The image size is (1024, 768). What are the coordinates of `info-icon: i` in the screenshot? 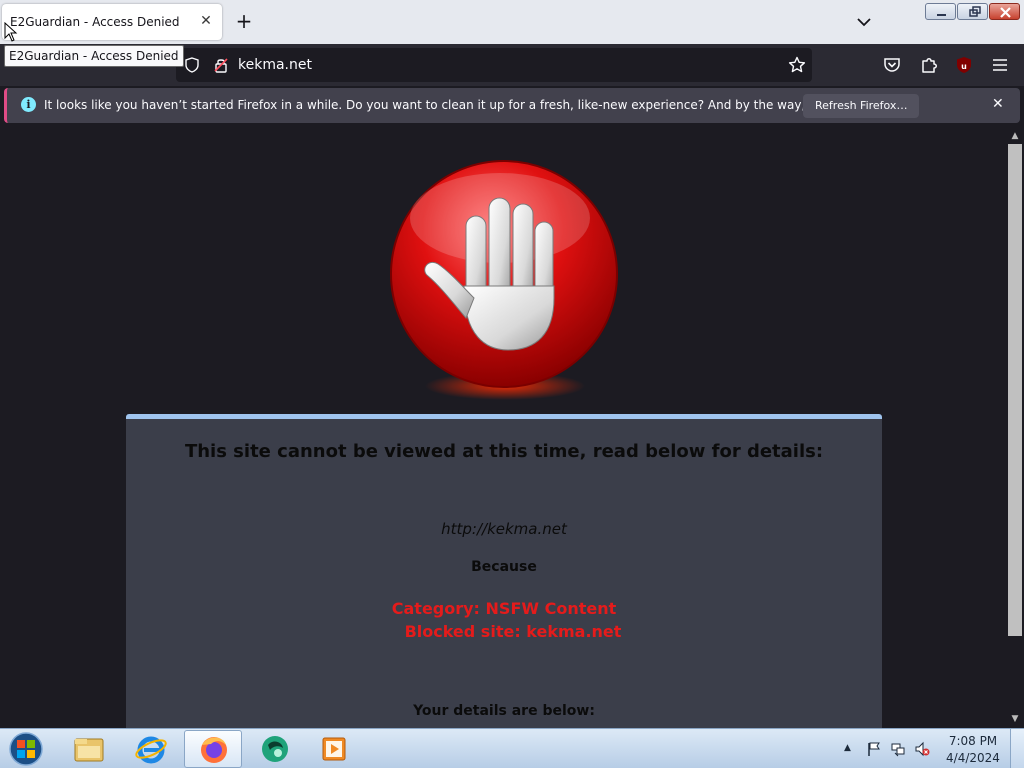 It's located at (28, 104).